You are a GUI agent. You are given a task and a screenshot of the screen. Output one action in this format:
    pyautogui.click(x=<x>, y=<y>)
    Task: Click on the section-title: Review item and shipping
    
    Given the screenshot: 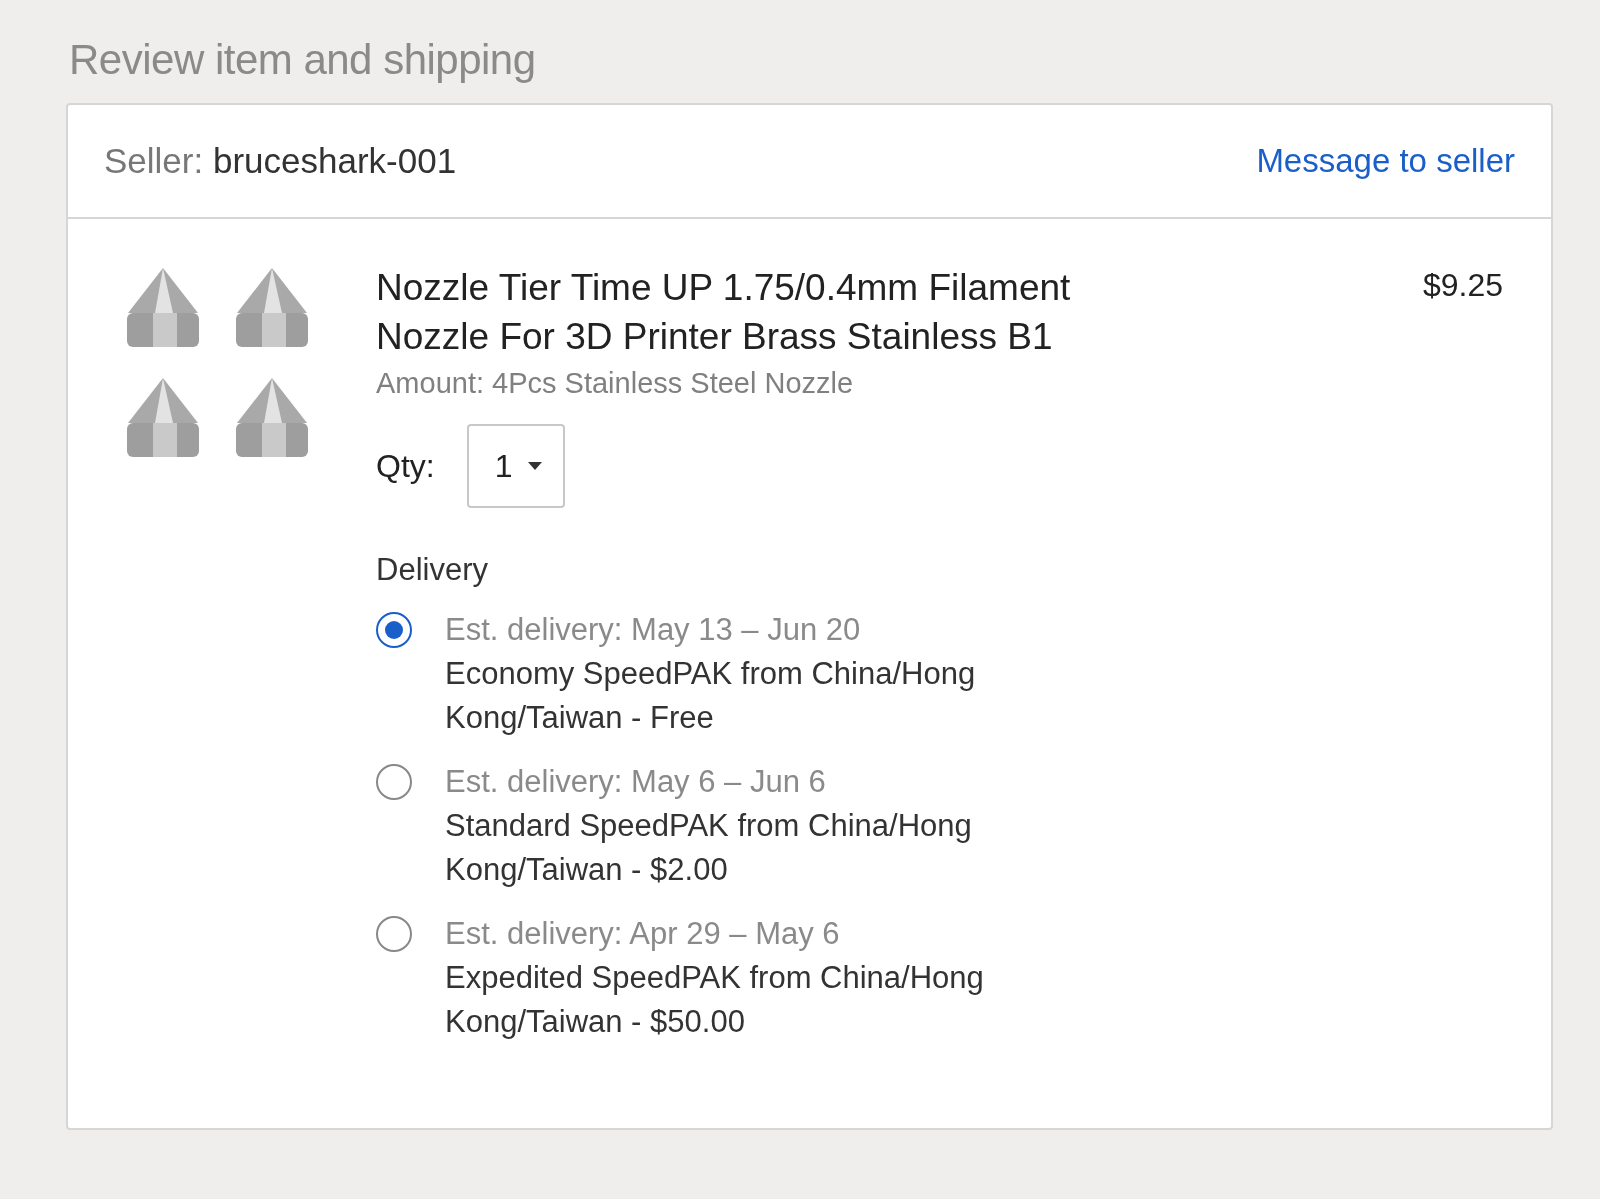 What is the action you would take?
    pyautogui.click(x=303, y=60)
    